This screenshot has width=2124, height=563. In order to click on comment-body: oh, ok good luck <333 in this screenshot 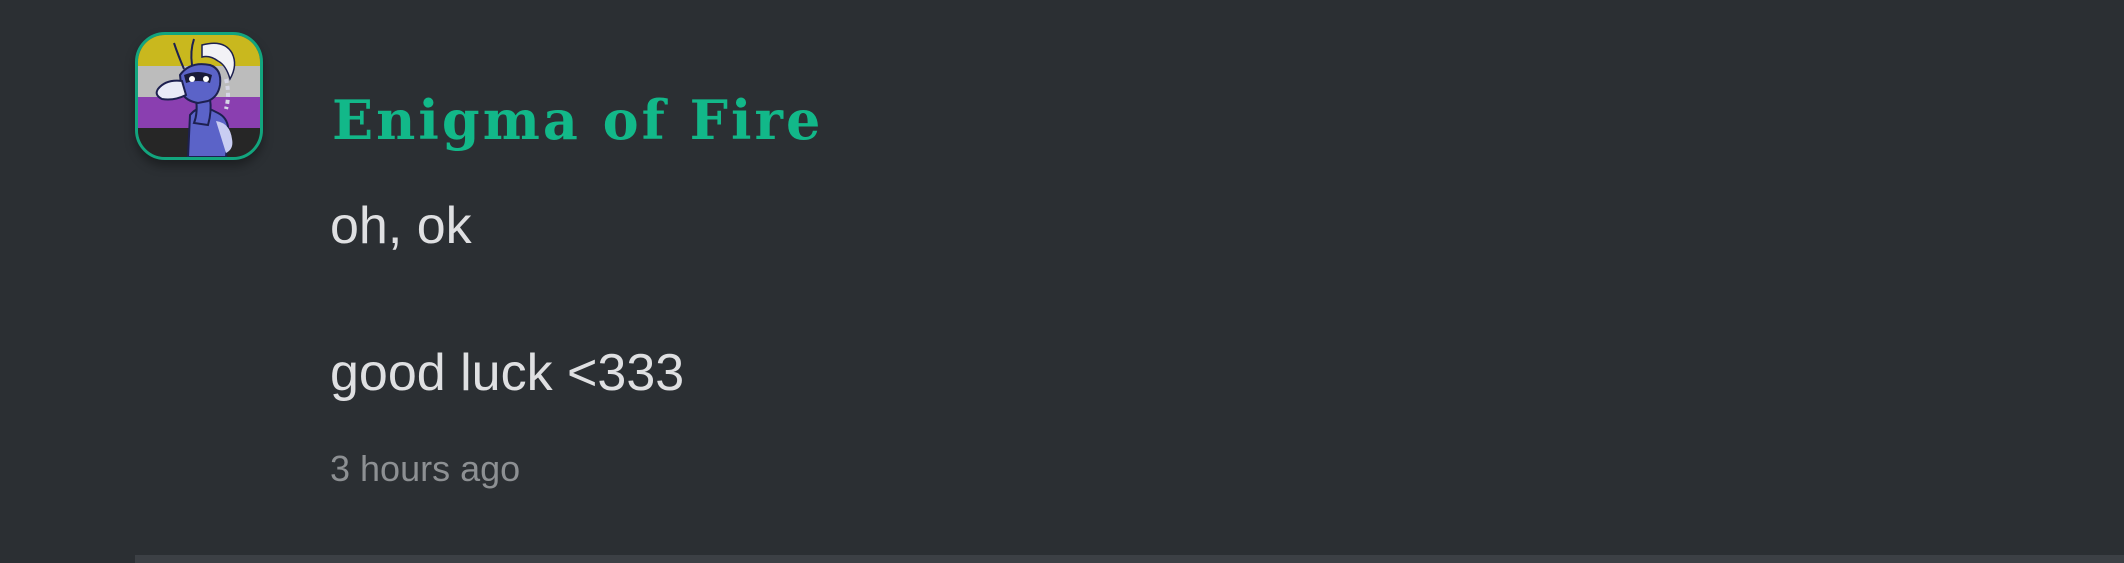, I will do `click(507, 299)`.